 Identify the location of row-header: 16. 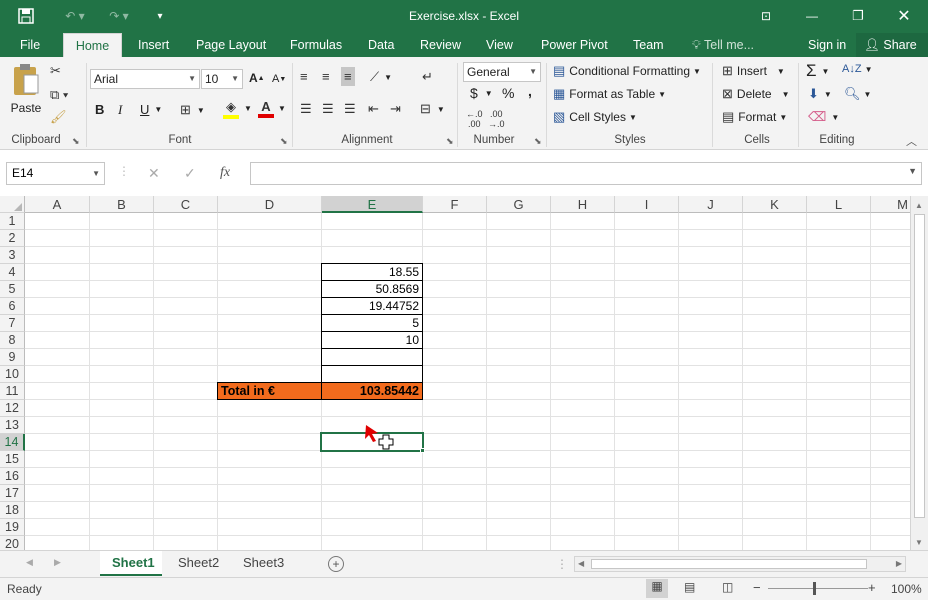
(12, 476).